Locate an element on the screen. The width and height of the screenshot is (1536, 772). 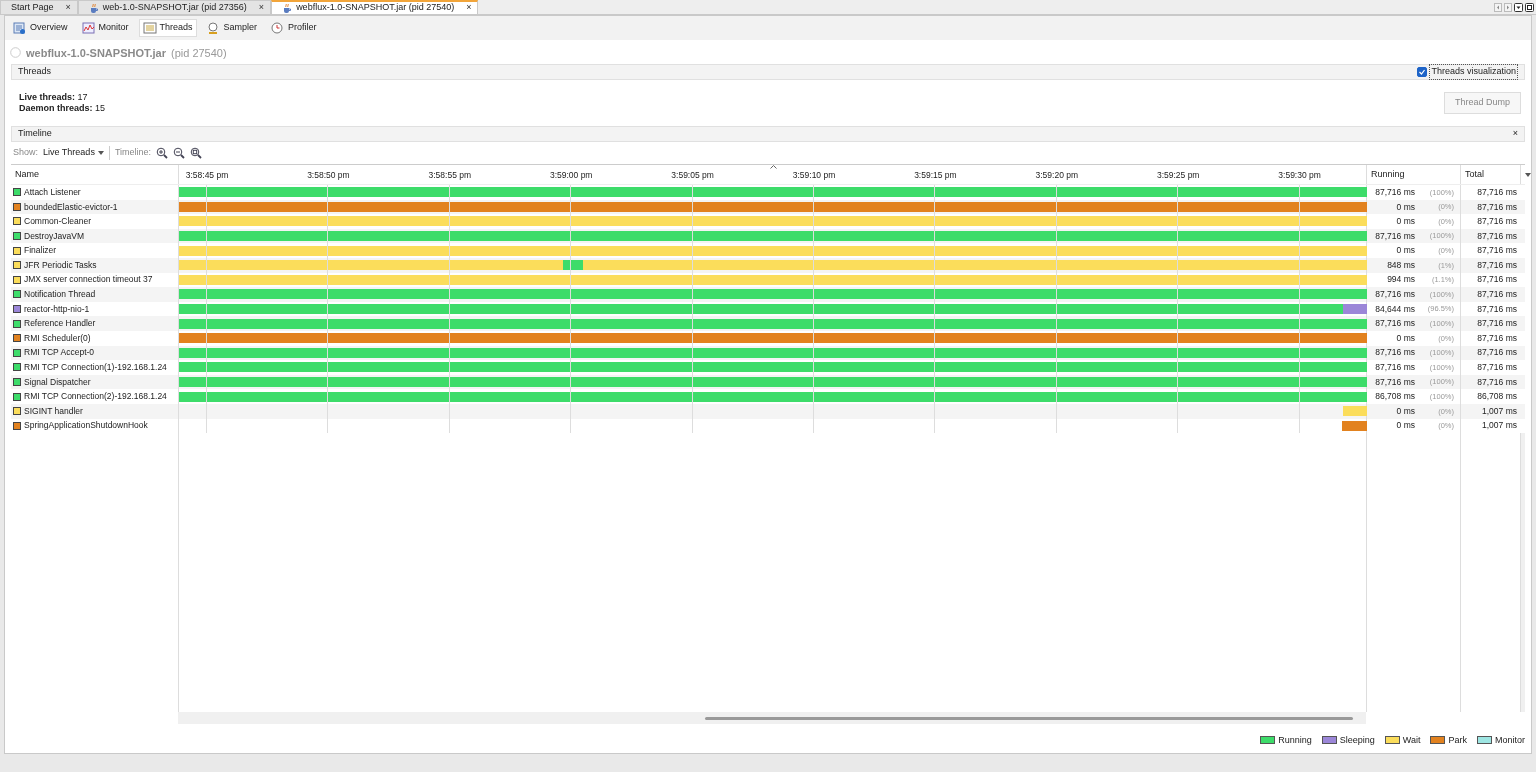
thread-name: RMI TCP Accept-0 is located at coordinates (59, 353).